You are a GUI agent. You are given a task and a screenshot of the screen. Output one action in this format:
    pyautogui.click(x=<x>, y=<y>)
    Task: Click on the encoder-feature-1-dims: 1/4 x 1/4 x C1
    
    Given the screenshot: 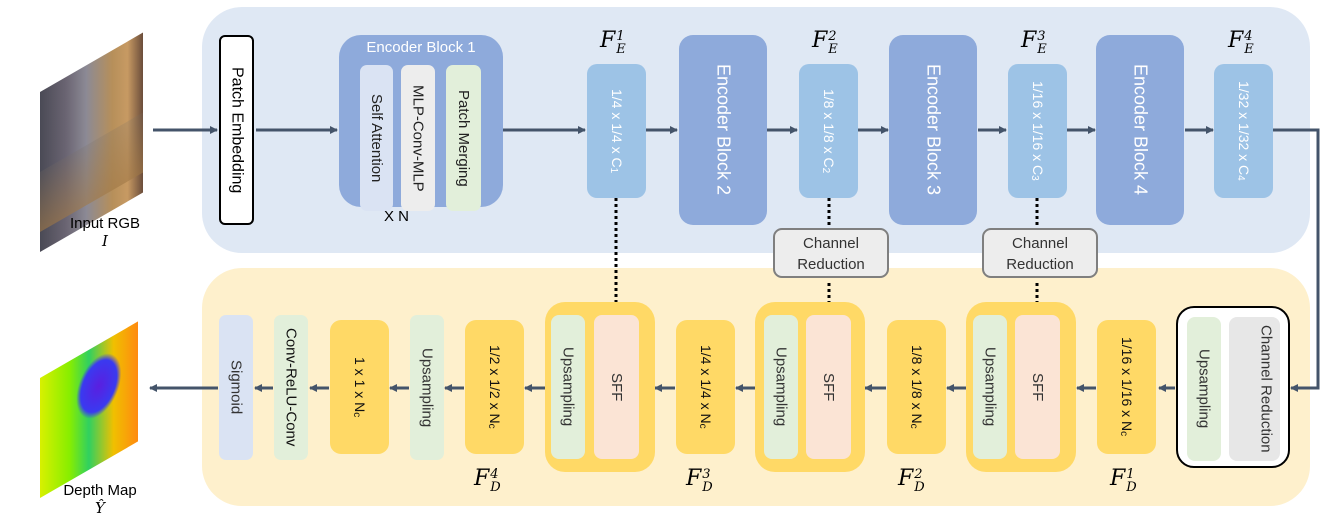 What is the action you would take?
    pyautogui.click(x=616, y=131)
    